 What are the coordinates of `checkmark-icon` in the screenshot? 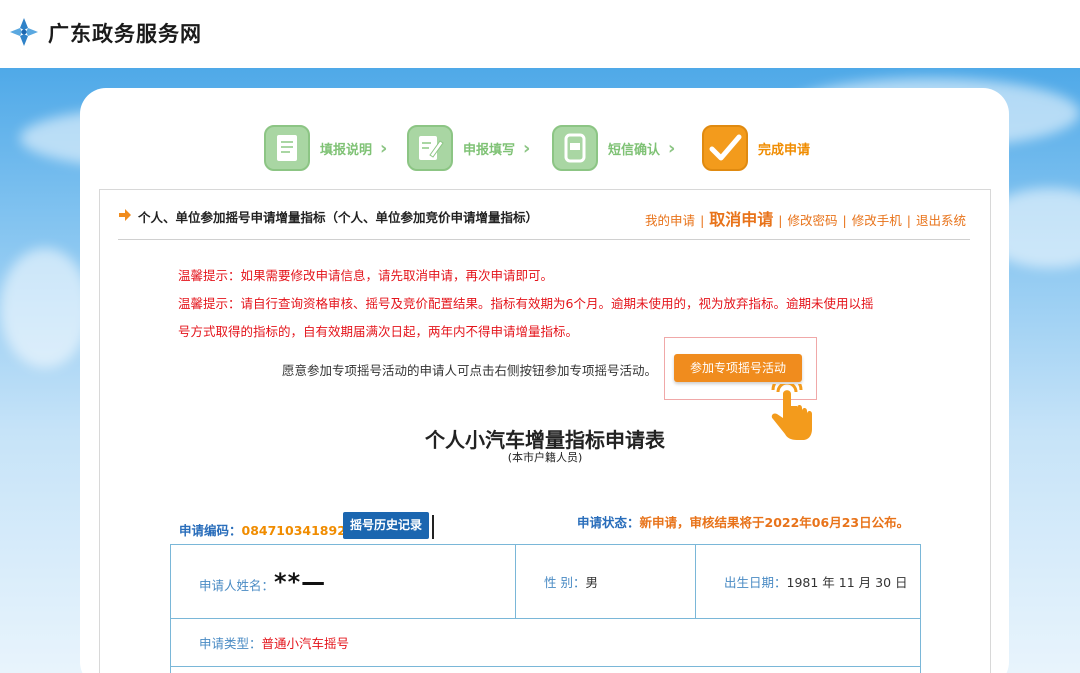 It's located at (725, 148).